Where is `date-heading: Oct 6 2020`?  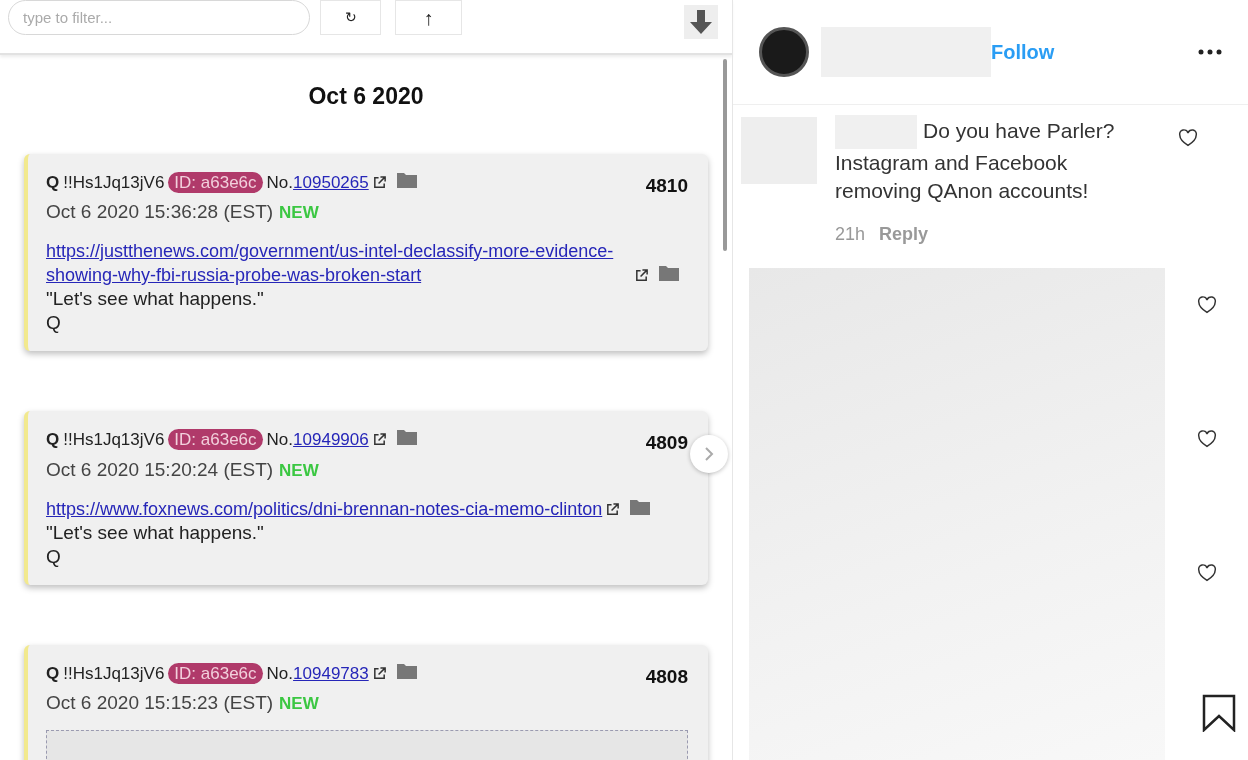 date-heading: Oct 6 2020 is located at coordinates (366, 96).